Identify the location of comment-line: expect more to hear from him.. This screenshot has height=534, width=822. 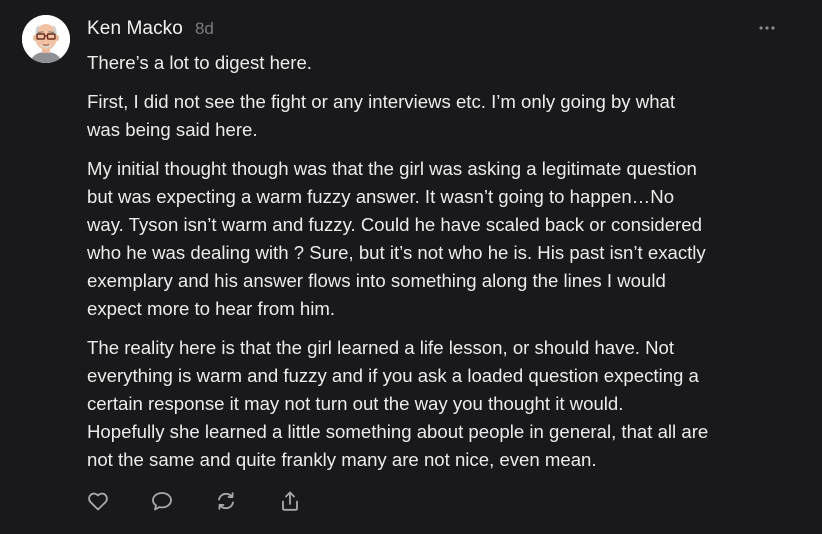
(211, 308).